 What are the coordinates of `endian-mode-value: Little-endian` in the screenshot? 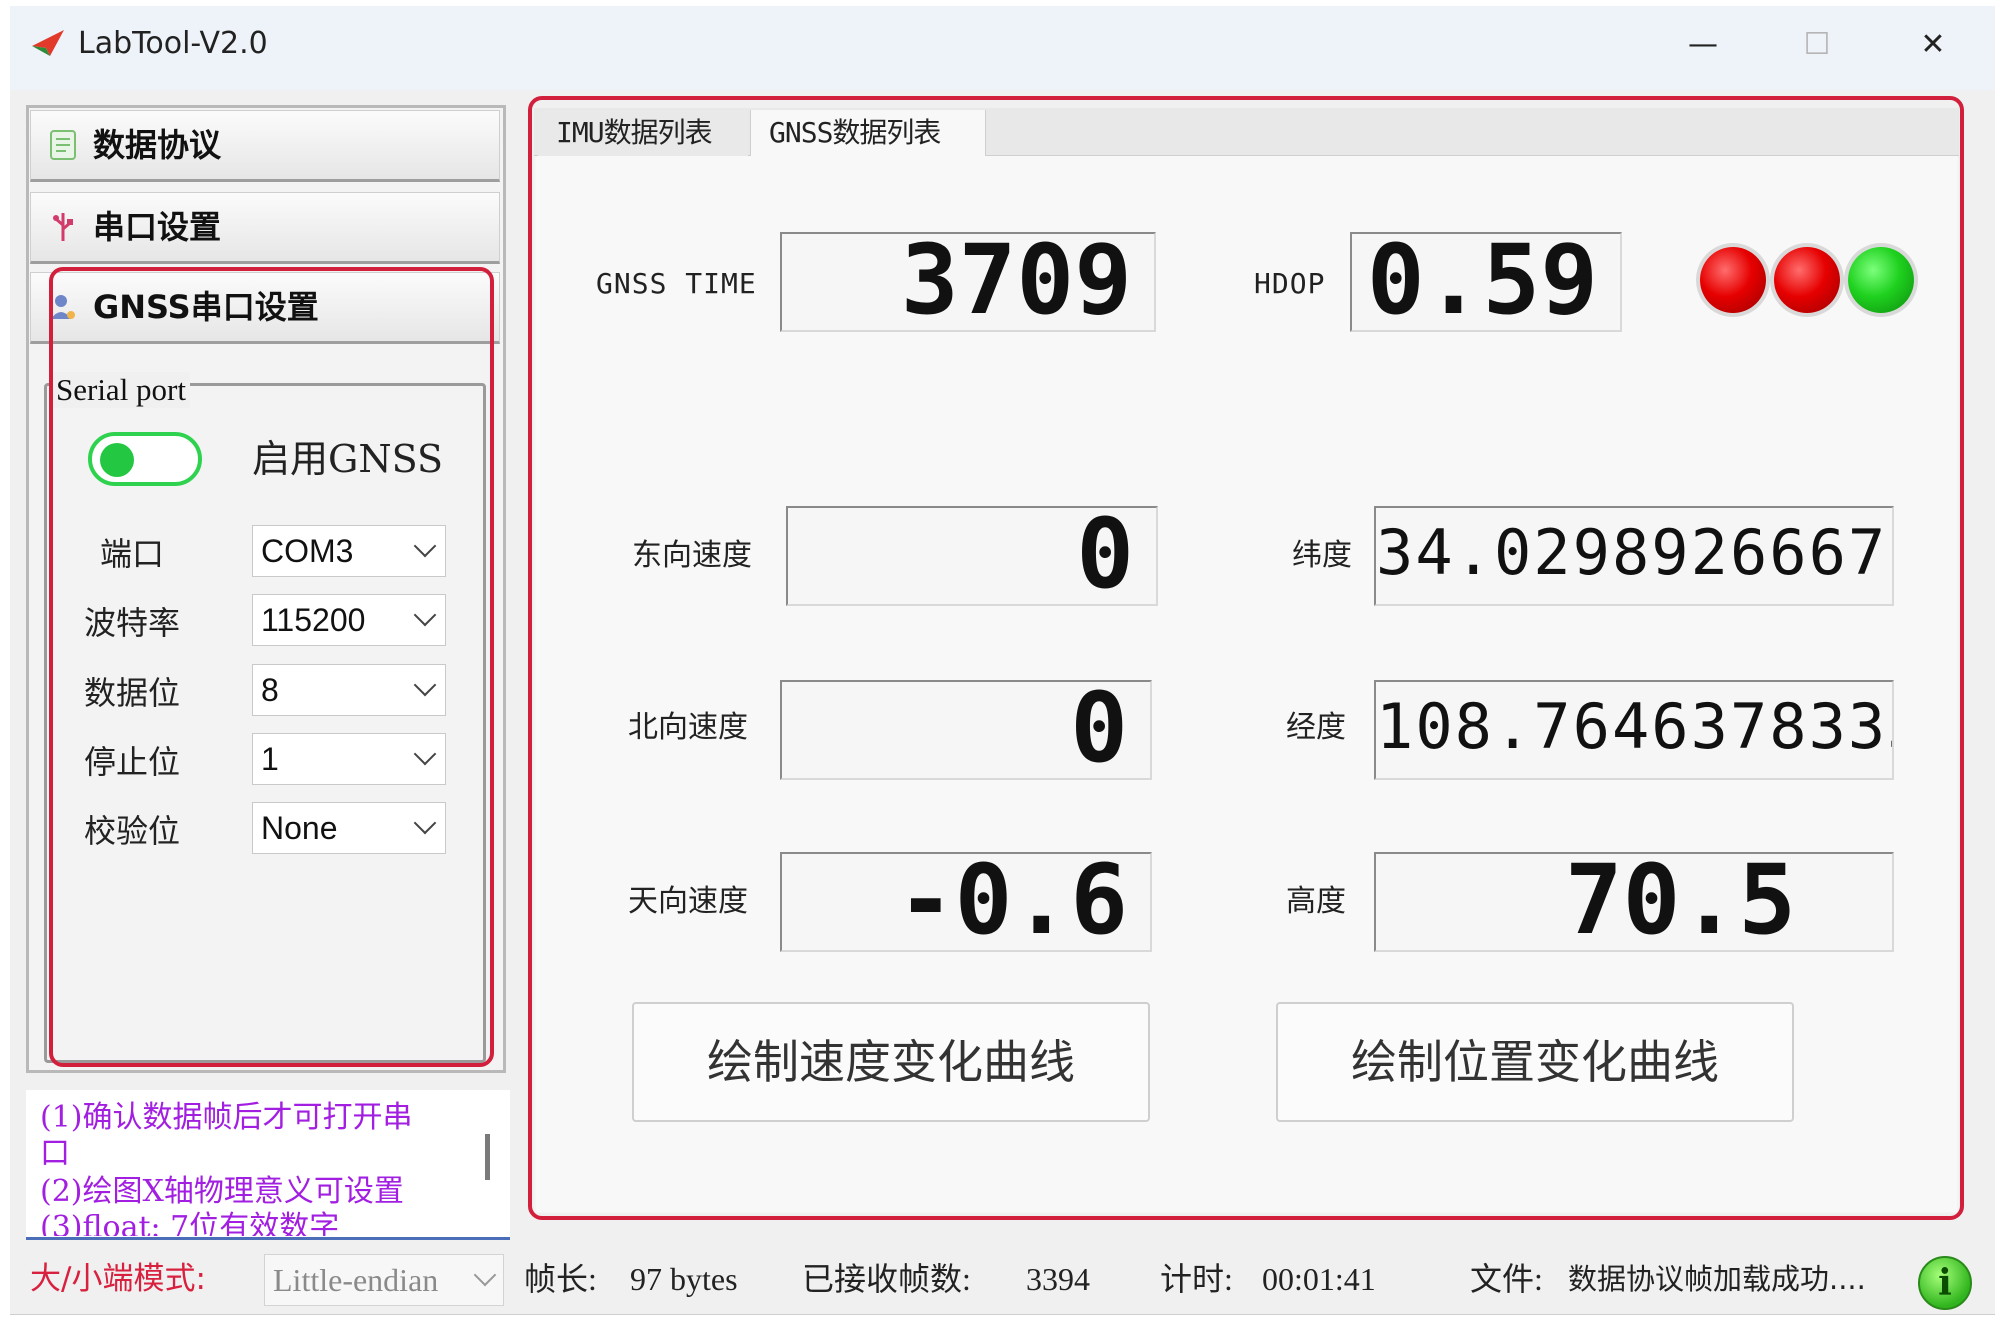 It's located at (356, 1280).